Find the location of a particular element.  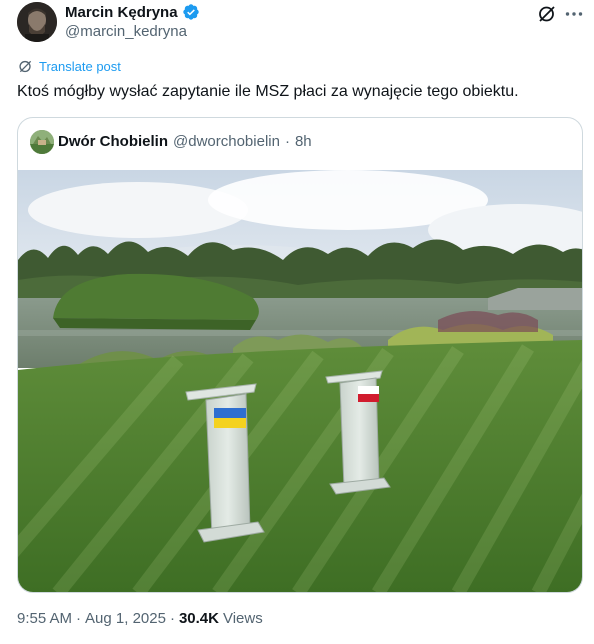

author-name: Marcin Kędryna is located at coordinates (121, 12).